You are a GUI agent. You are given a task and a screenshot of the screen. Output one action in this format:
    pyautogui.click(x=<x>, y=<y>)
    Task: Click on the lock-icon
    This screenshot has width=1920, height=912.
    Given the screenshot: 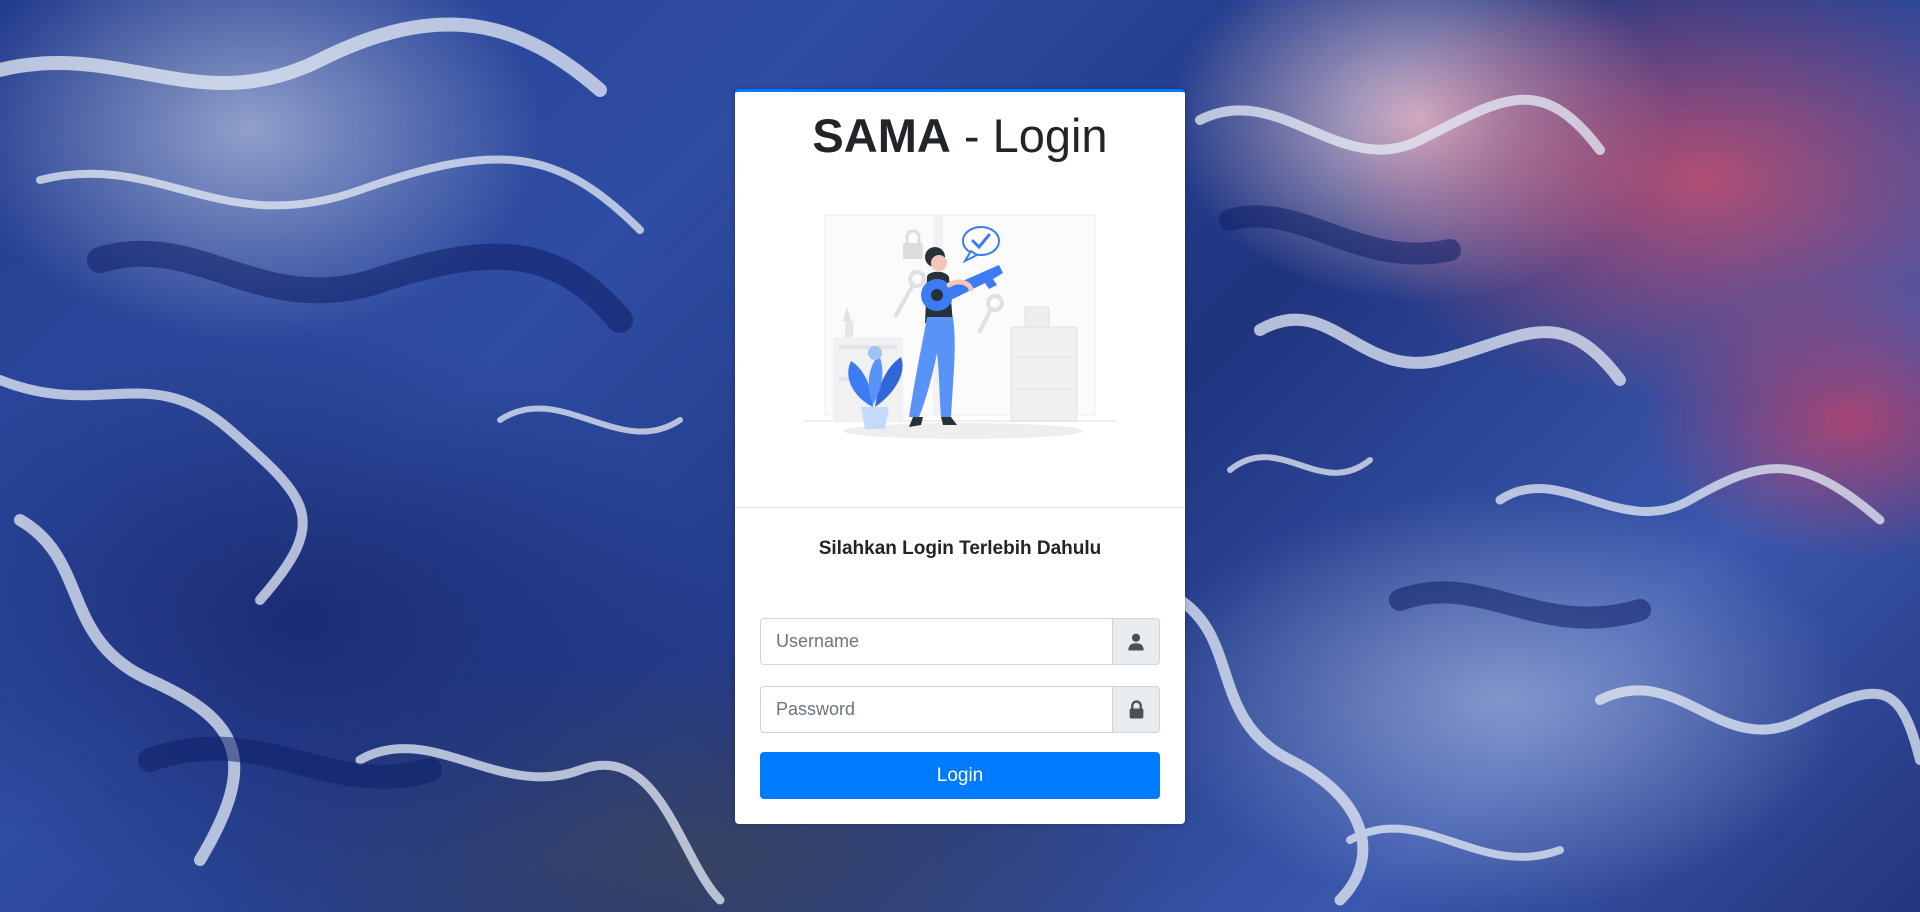 What is the action you would take?
    pyautogui.click(x=1136, y=709)
    